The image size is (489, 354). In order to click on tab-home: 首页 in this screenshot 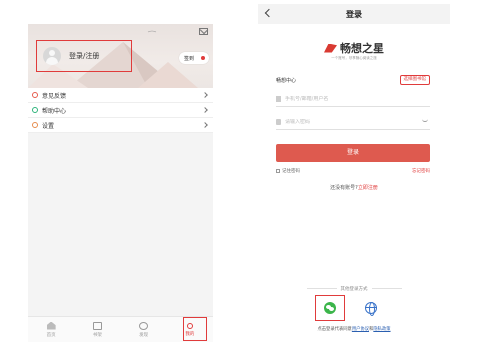, I will do `click(51, 329)`.